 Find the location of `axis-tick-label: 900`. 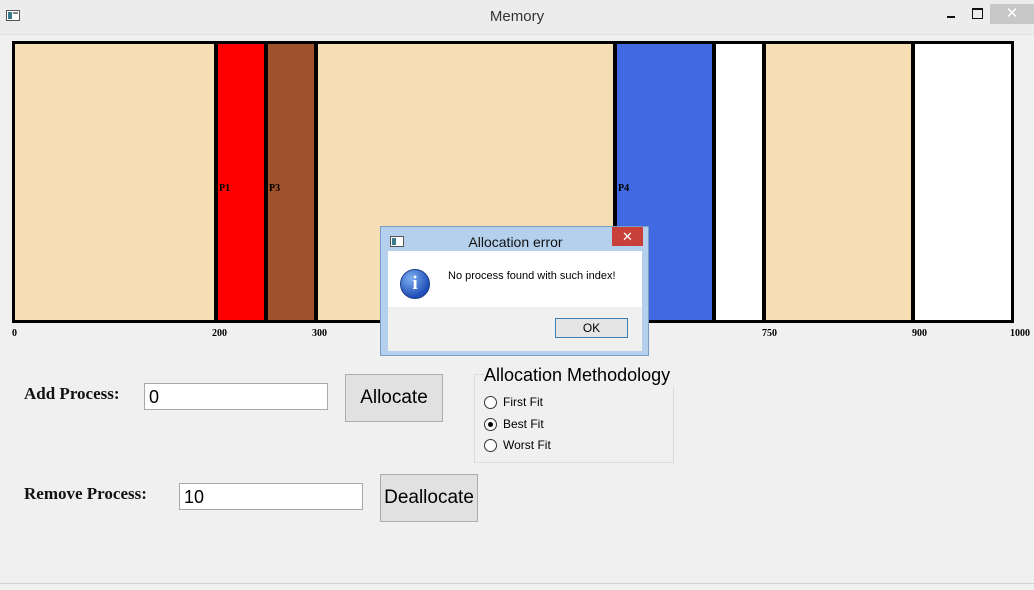

axis-tick-label: 900 is located at coordinates (919, 333).